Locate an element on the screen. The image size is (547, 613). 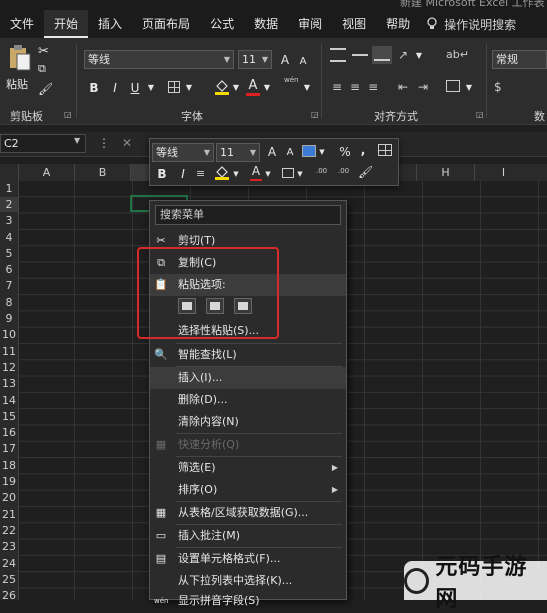
paste-icon is located at coordinates (187, 306).